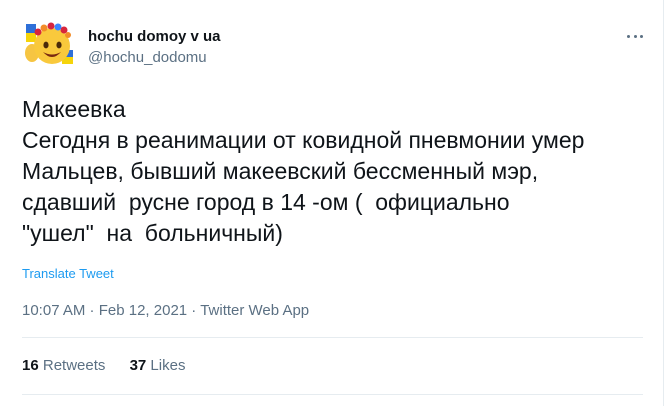  I want to click on likes-label: Likes, so click(168, 365).